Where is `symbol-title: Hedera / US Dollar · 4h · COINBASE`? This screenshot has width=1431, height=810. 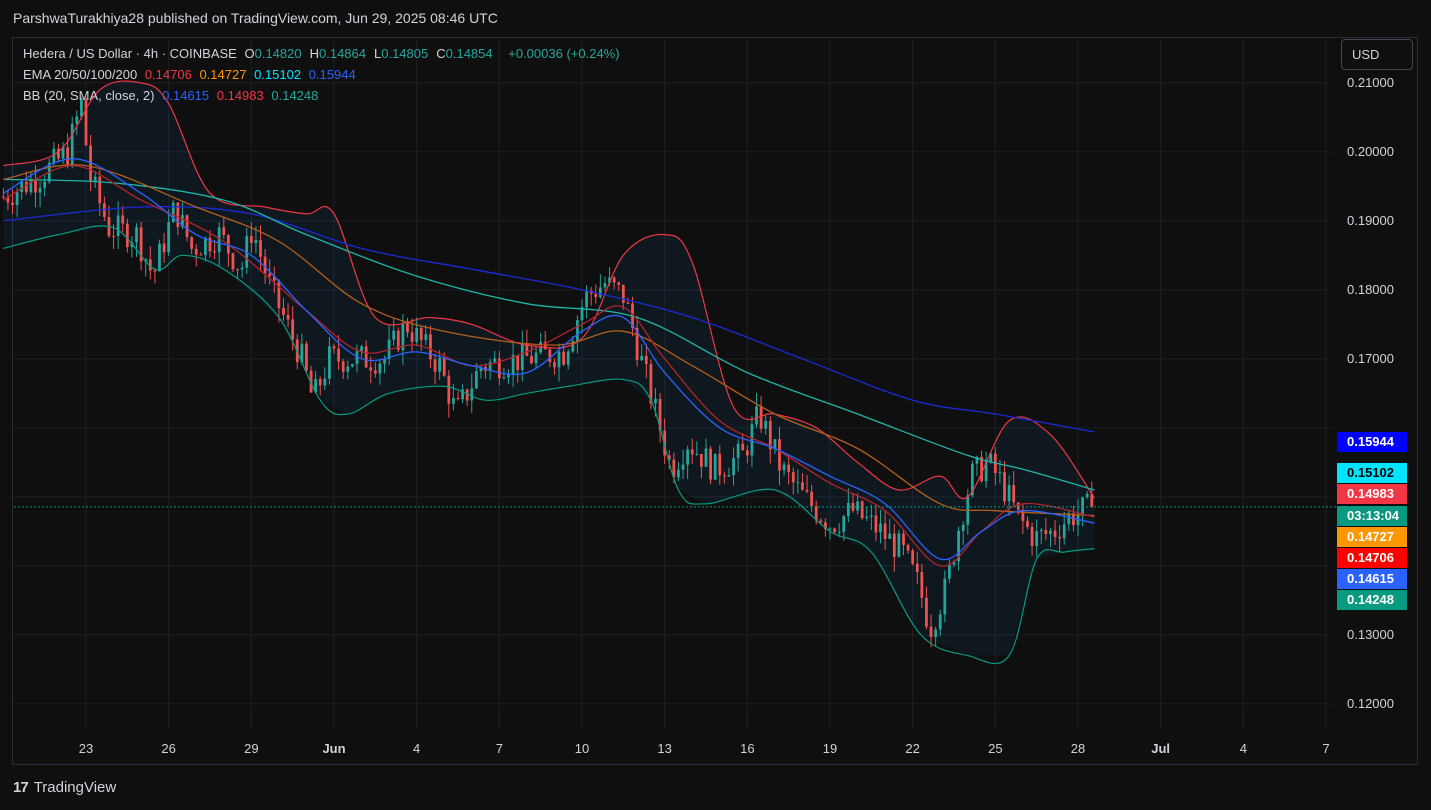 symbol-title: Hedera / US Dollar · 4h · COINBASE is located at coordinates (130, 53).